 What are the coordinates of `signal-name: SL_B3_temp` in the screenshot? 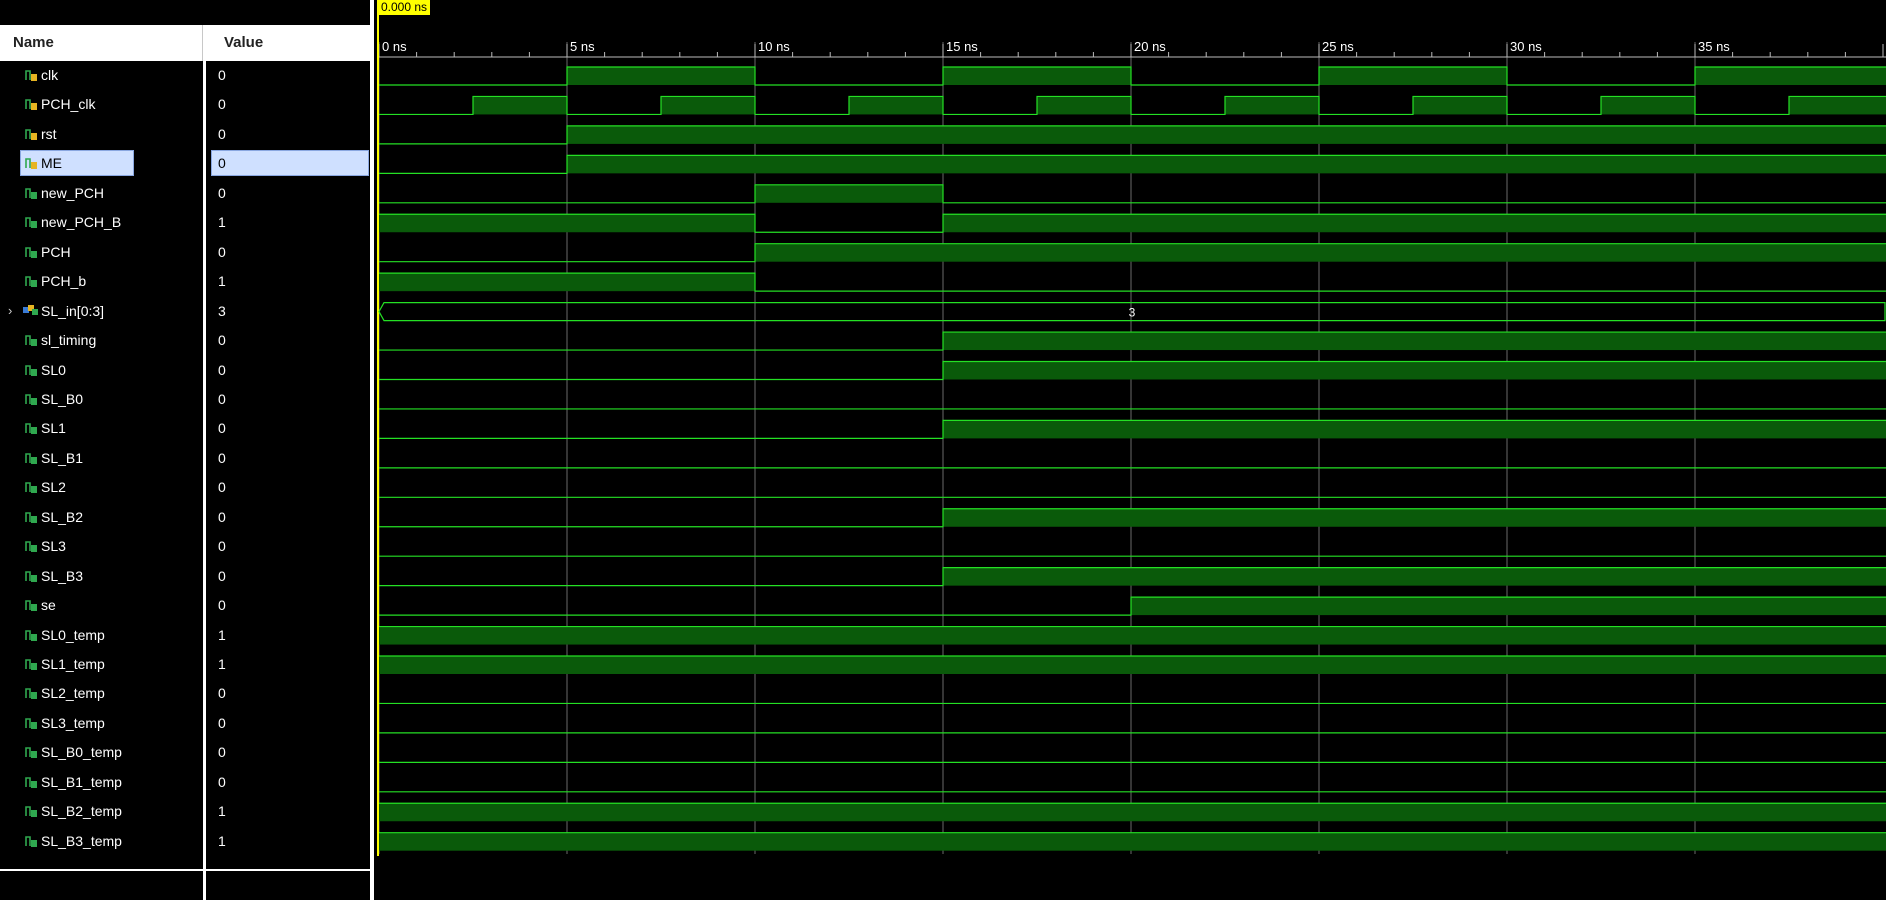 It's located at (81, 841).